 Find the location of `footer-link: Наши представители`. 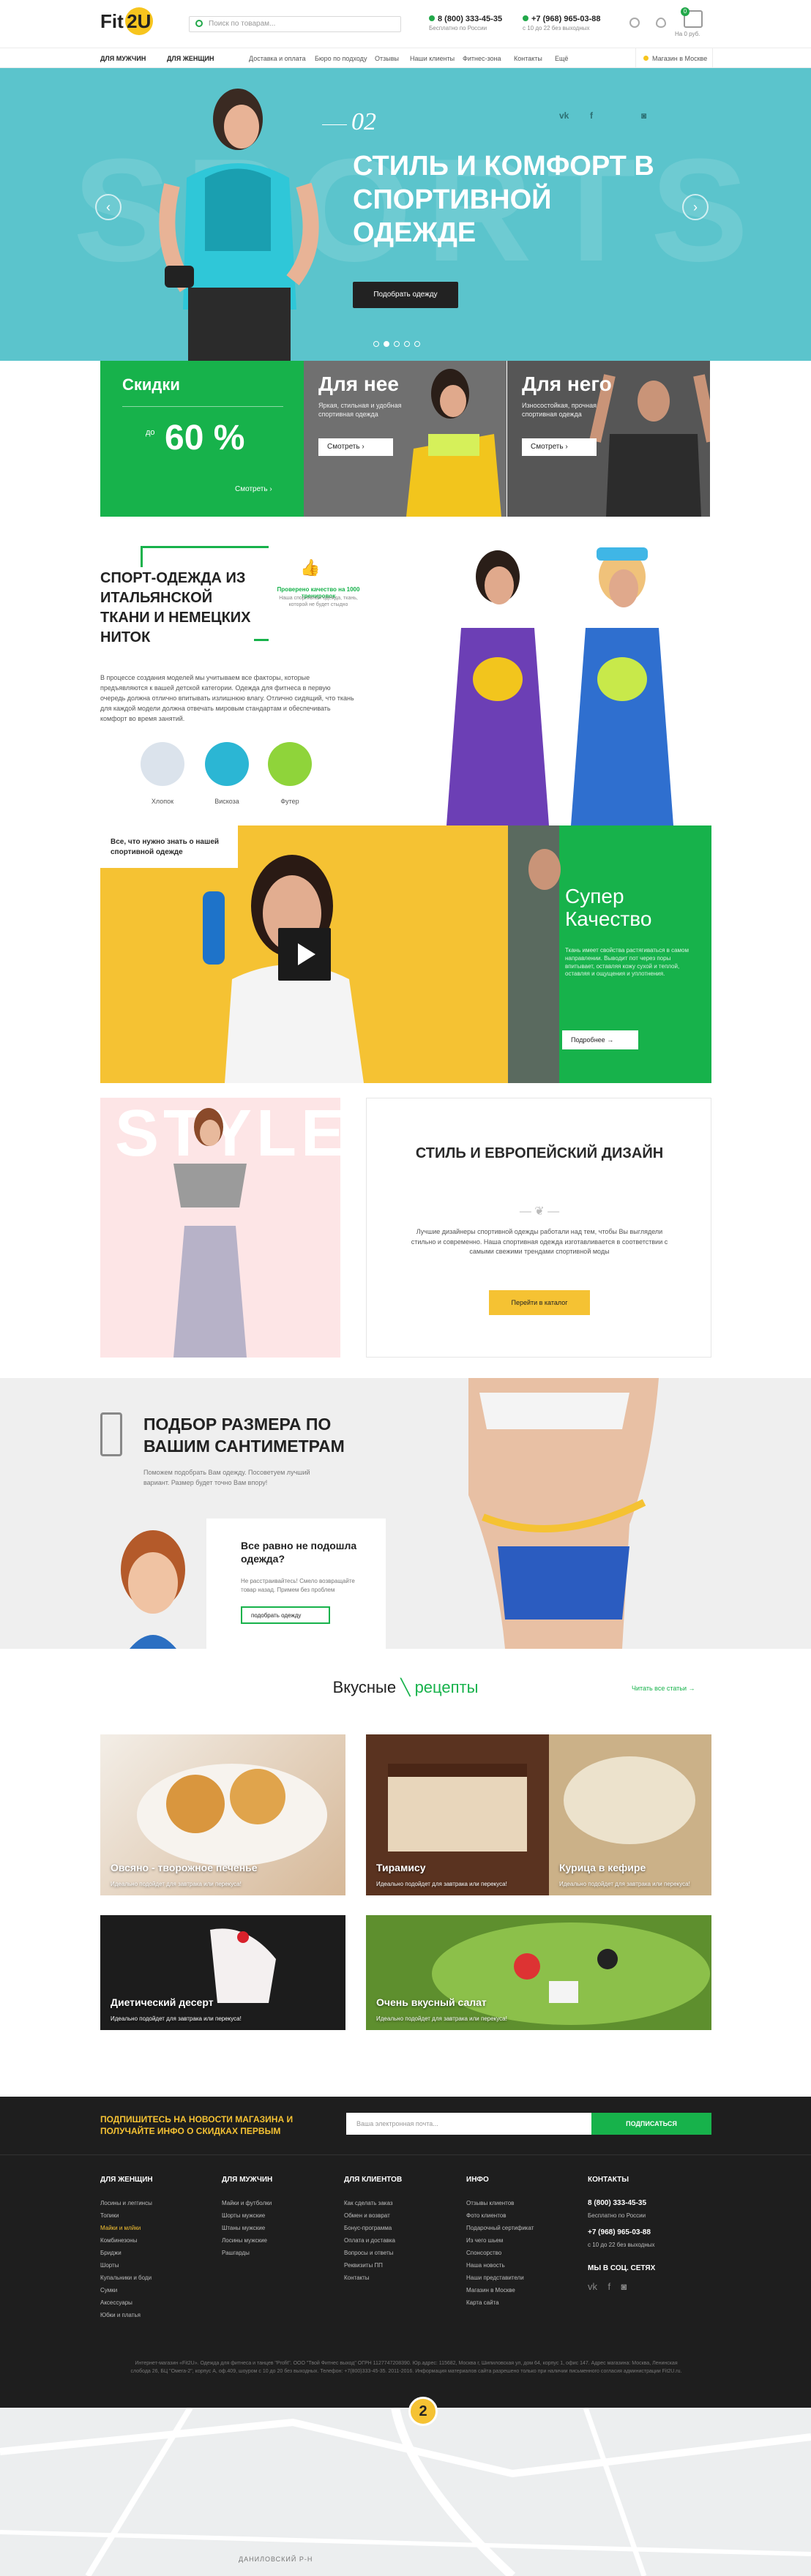

footer-link: Наши представители is located at coordinates (500, 2278).